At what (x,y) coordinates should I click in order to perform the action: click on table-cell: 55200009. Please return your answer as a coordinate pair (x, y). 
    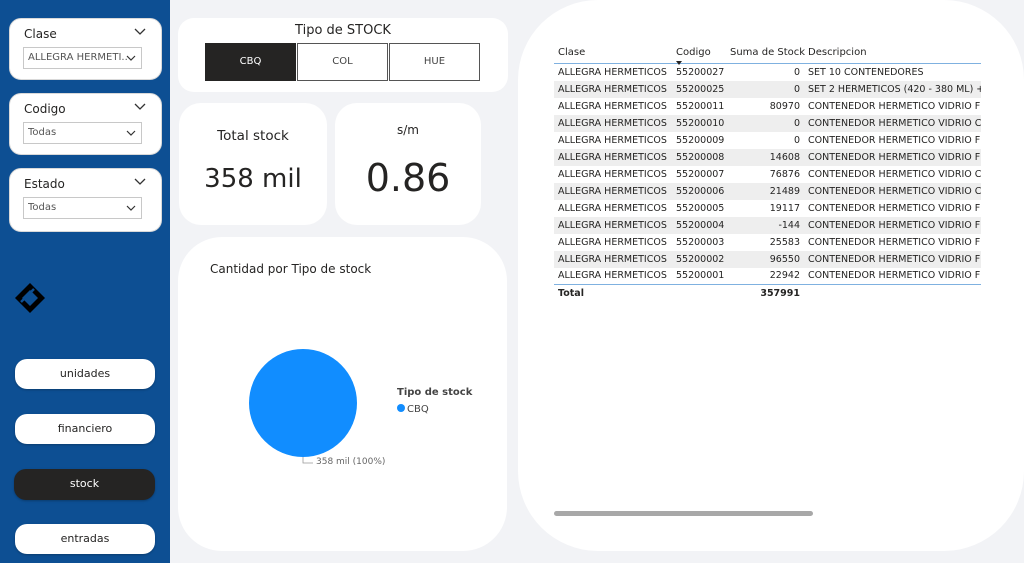
    Looking at the image, I should click on (700, 140).